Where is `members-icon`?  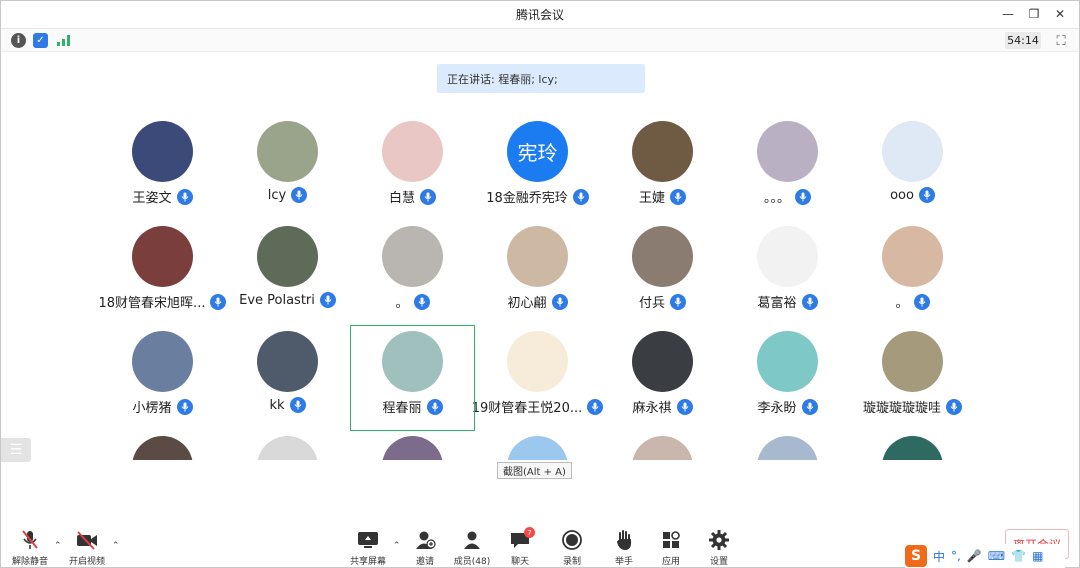
members-icon is located at coordinates (472, 540).